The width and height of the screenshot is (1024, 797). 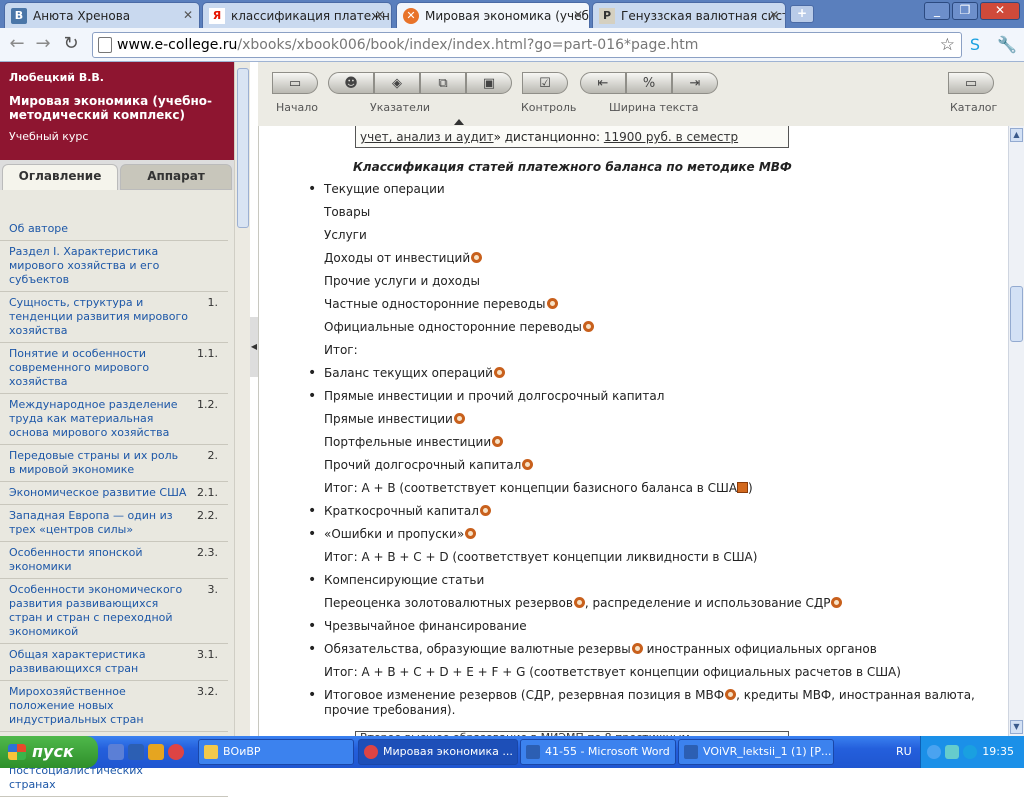 What do you see at coordinates (97, 492) in the screenshot?
I see `toc-item-label: Экономическое развитие США` at bounding box center [97, 492].